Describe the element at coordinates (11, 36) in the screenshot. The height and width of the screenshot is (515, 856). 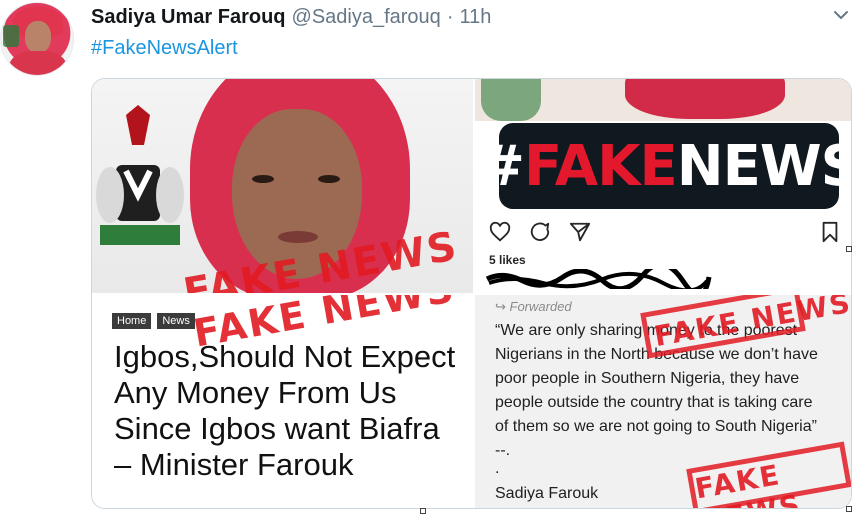
I see `avatar-crest` at that location.